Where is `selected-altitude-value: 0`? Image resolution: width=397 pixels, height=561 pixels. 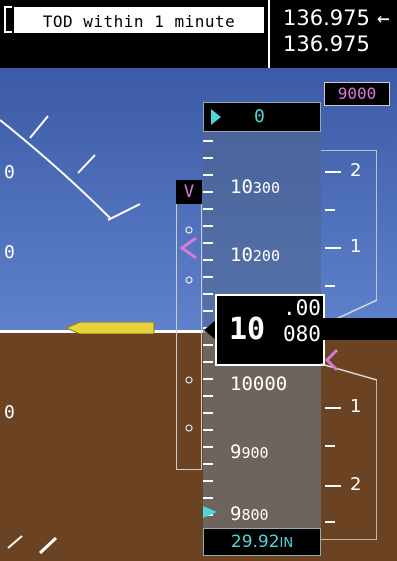
selected-altitude-value: 0 is located at coordinates (259, 116).